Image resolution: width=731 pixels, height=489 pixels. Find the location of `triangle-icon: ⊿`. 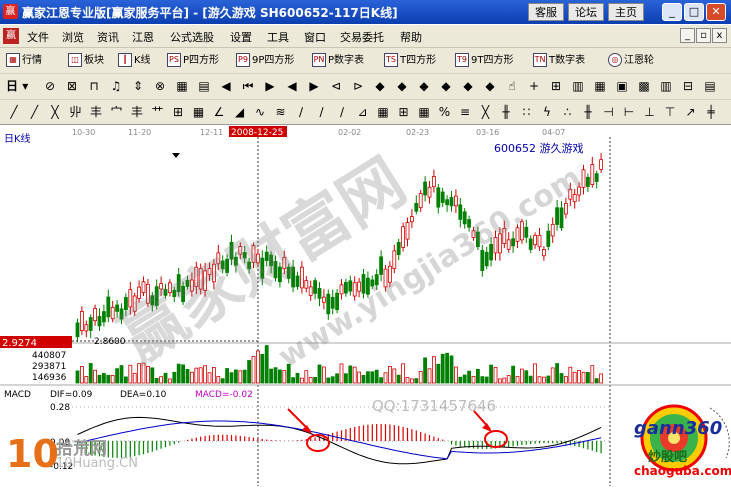

triangle-icon: ⊿ is located at coordinates (363, 112).